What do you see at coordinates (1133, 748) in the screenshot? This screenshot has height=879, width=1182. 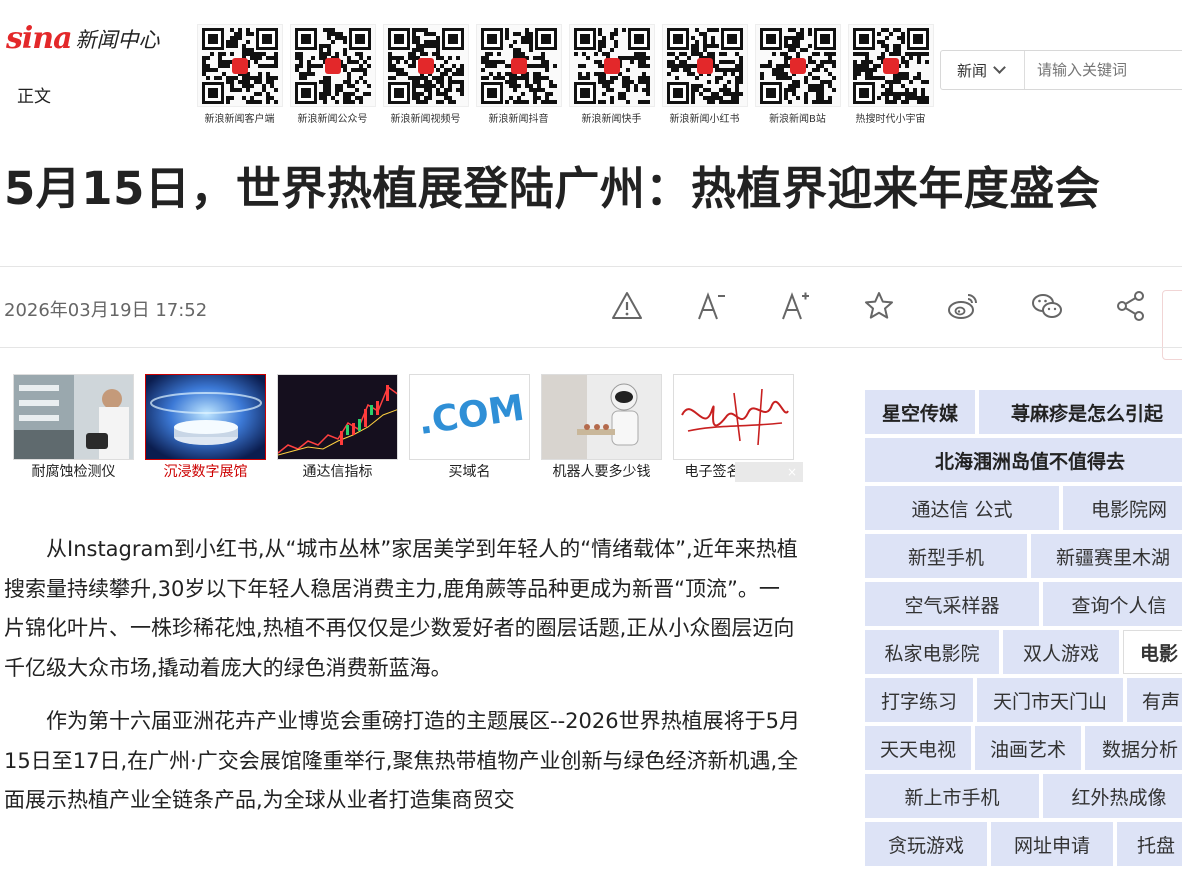 I see `keyword-link: 数据分析` at bounding box center [1133, 748].